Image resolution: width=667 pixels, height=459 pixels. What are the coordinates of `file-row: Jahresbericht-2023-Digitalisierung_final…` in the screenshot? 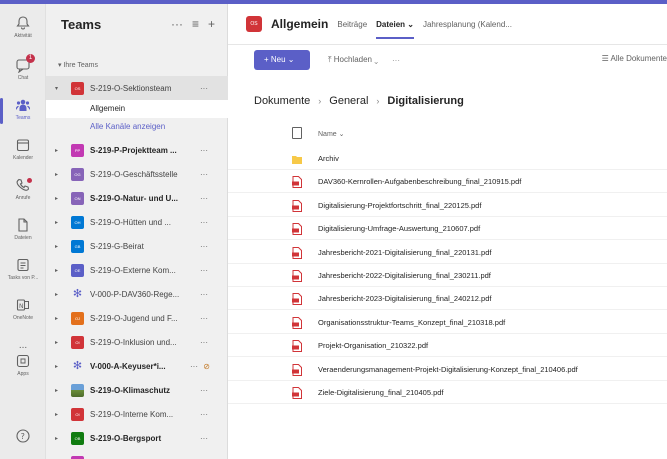 It's located at (447, 299).